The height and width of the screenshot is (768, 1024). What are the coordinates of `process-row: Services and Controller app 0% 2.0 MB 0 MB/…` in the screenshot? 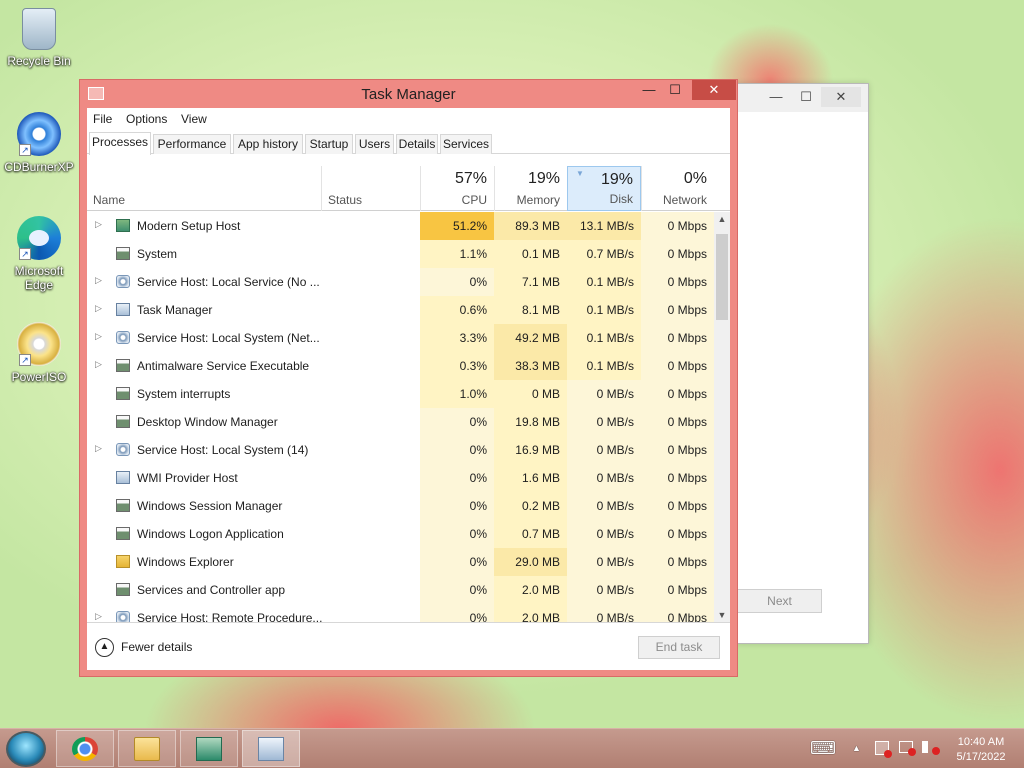 It's located at (400, 590).